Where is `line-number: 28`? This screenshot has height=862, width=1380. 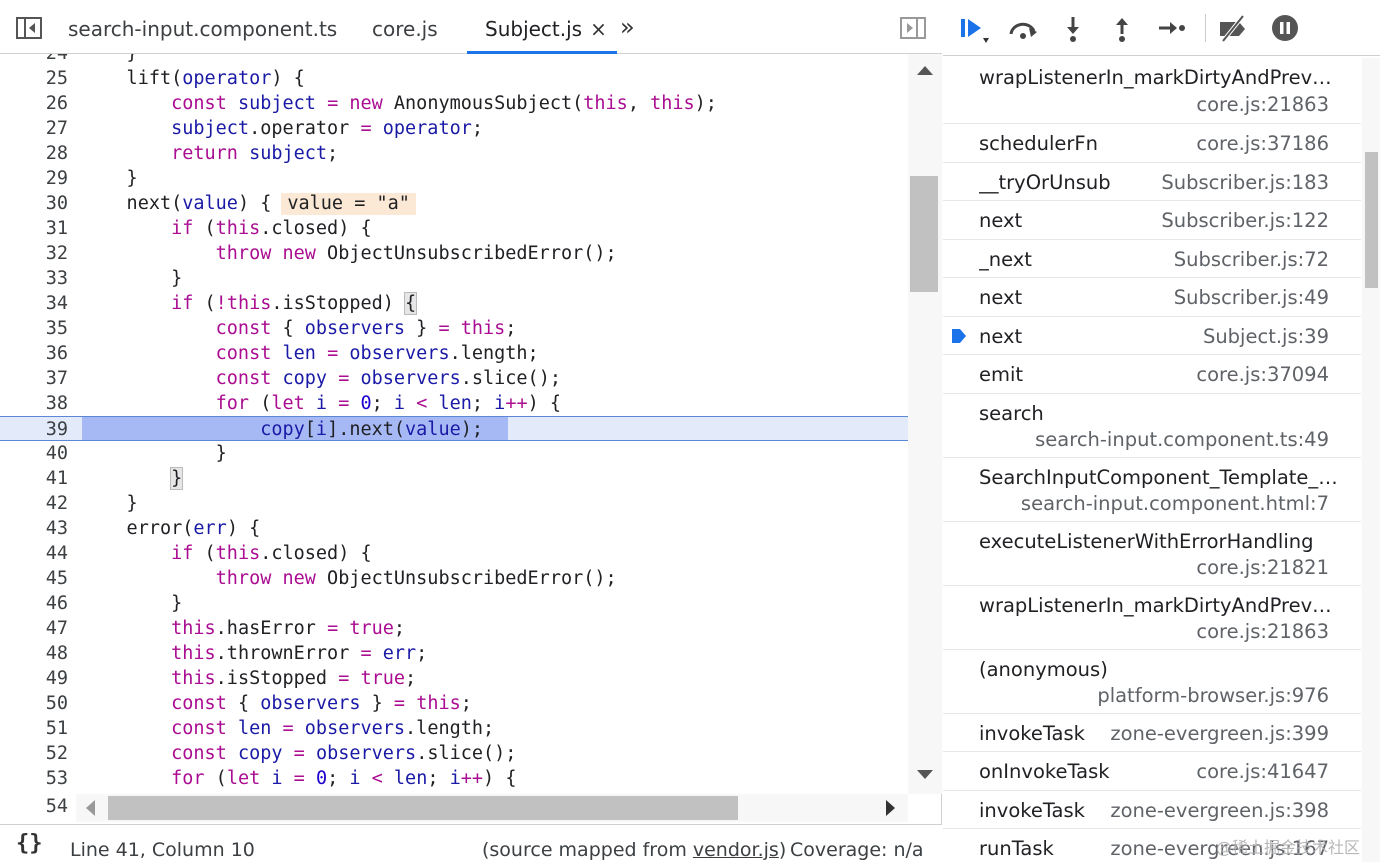 line-number: 28 is located at coordinates (34, 153).